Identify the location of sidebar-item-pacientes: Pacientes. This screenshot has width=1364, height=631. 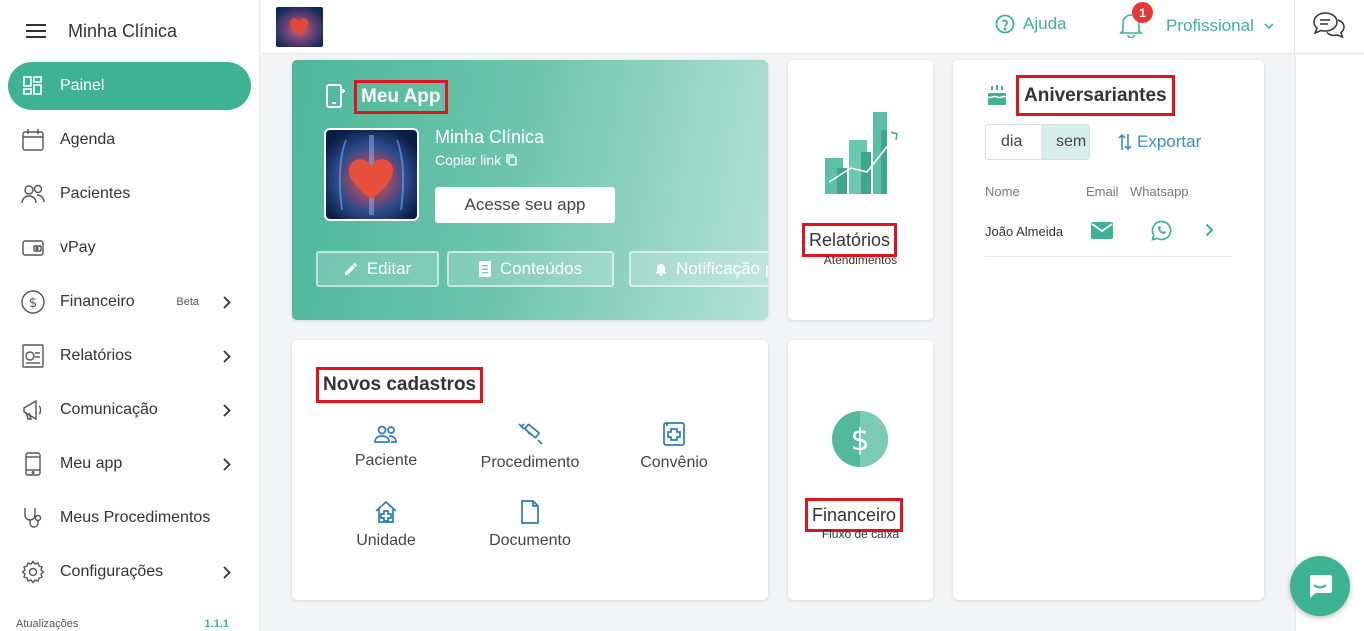
(129, 194).